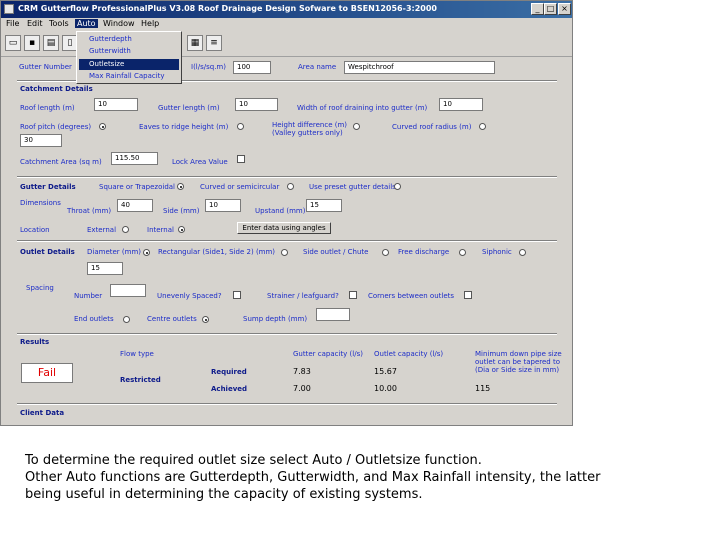 This screenshot has height=540, width=720. Describe the element at coordinates (241, 159) in the screenshot. I see `lock-area-checkbox` at that location.